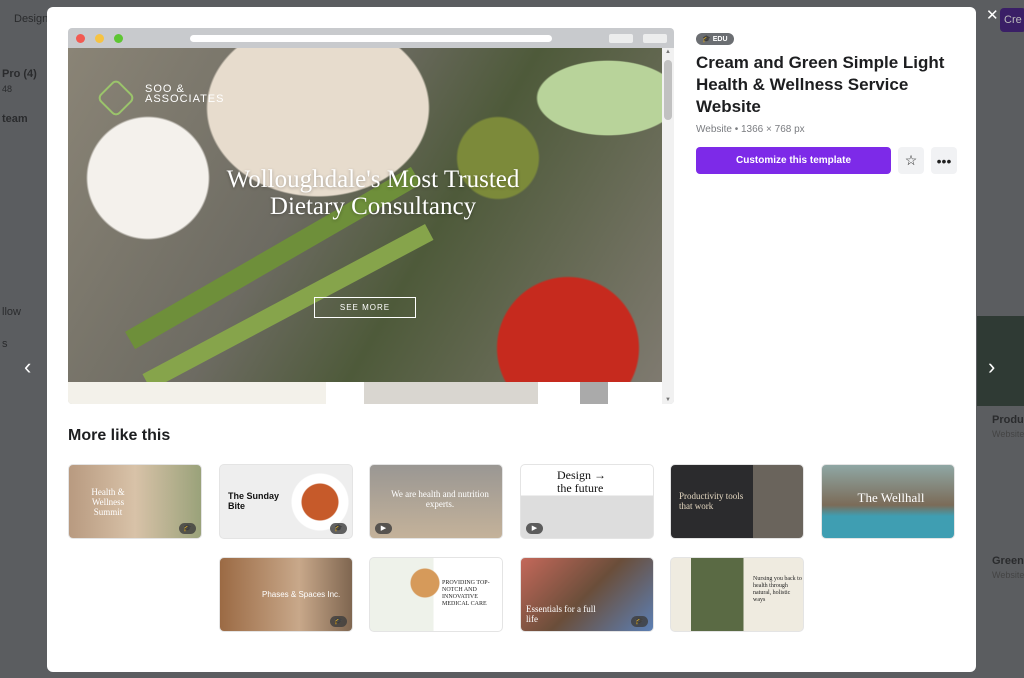 Image resolution: width=1024 pixels, height=678 pixels. What do you see at coordinates (5, 344) in the screenshot?
I see `bg-s: s` at bounding box center [5, 344].